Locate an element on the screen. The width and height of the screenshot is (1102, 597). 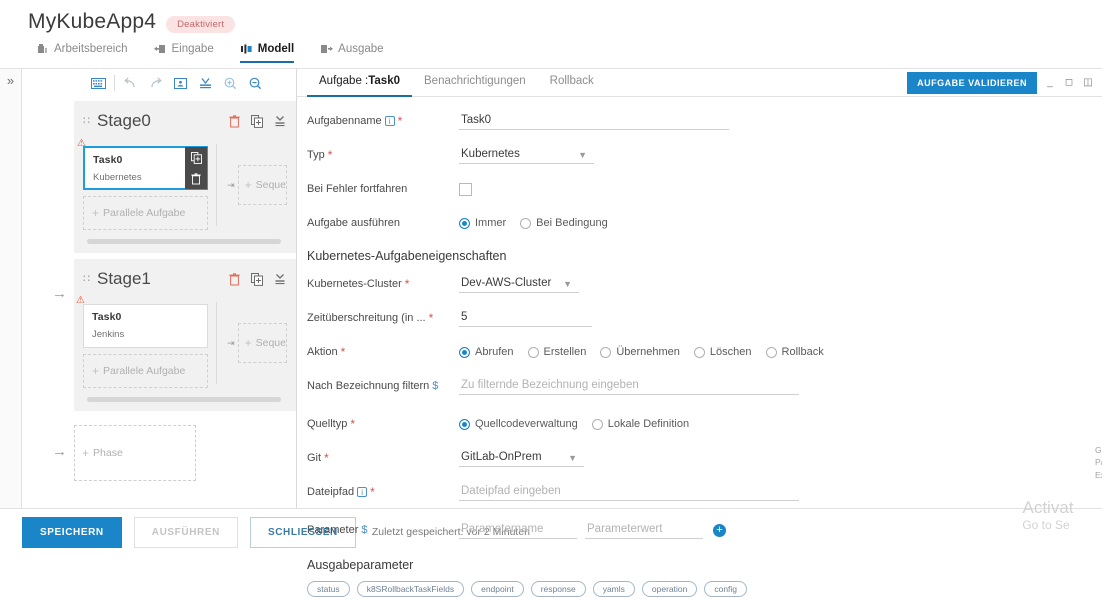
radio-loeschen: Löschen is located at coordinates (722, 352).